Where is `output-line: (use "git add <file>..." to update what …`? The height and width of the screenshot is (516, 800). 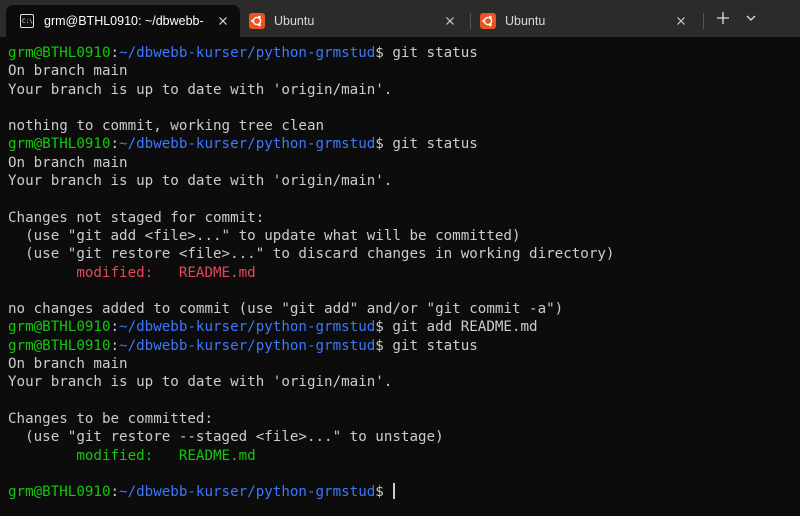 output-line: (use "git add <file>..." to update what … is located at coordinates (403, 236).